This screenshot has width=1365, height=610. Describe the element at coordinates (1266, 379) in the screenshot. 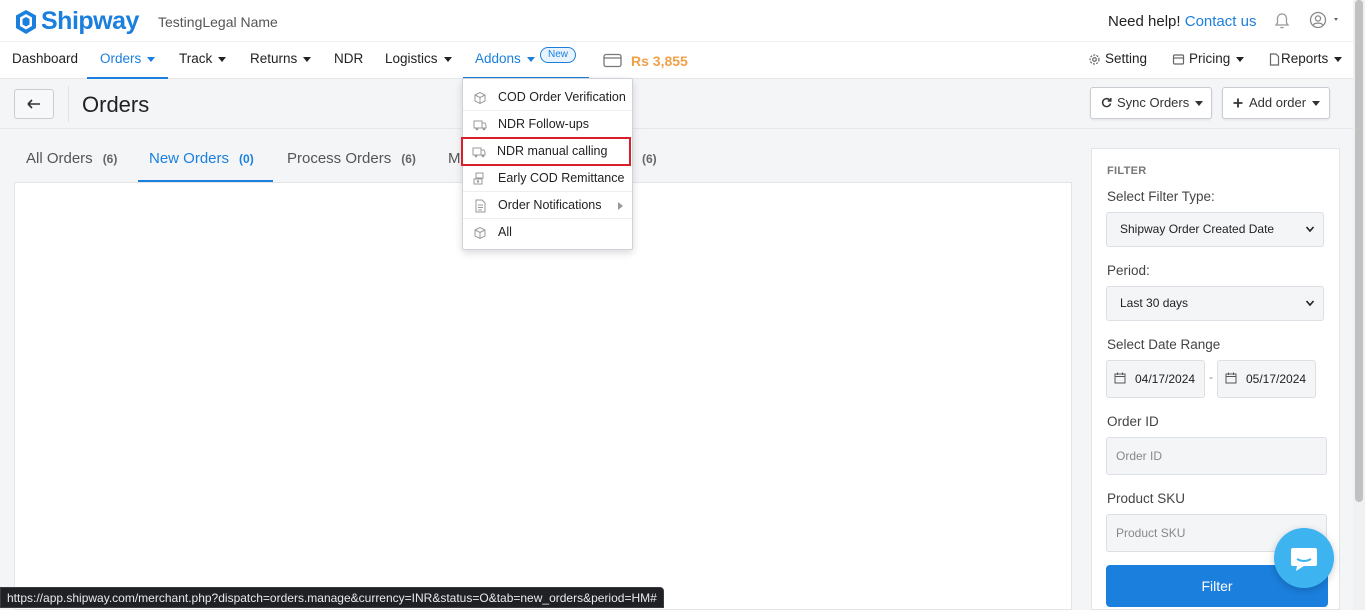

I see `date-to-input: 05/17/2024` at that location.